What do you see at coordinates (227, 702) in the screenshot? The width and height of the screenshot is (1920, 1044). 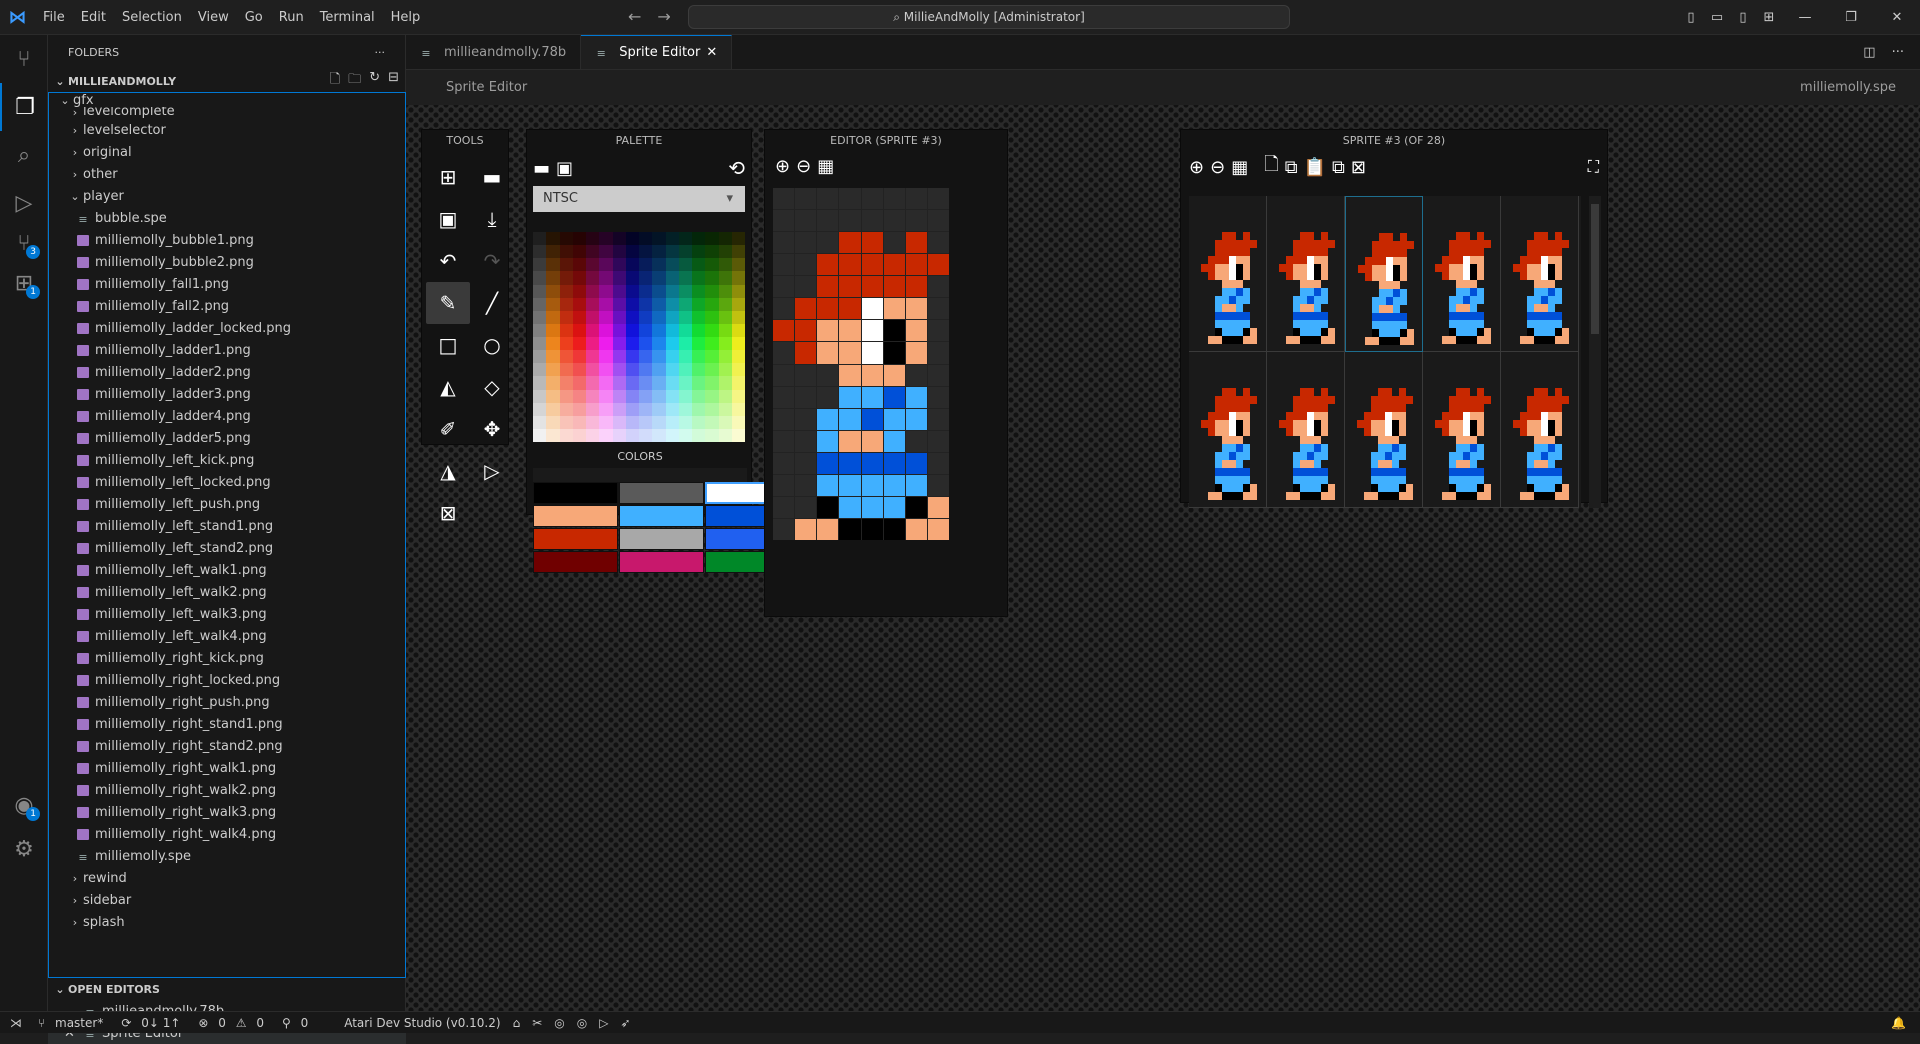 I see `file-item: milliemolly_right_push.png` at bounding box center [227, 702].